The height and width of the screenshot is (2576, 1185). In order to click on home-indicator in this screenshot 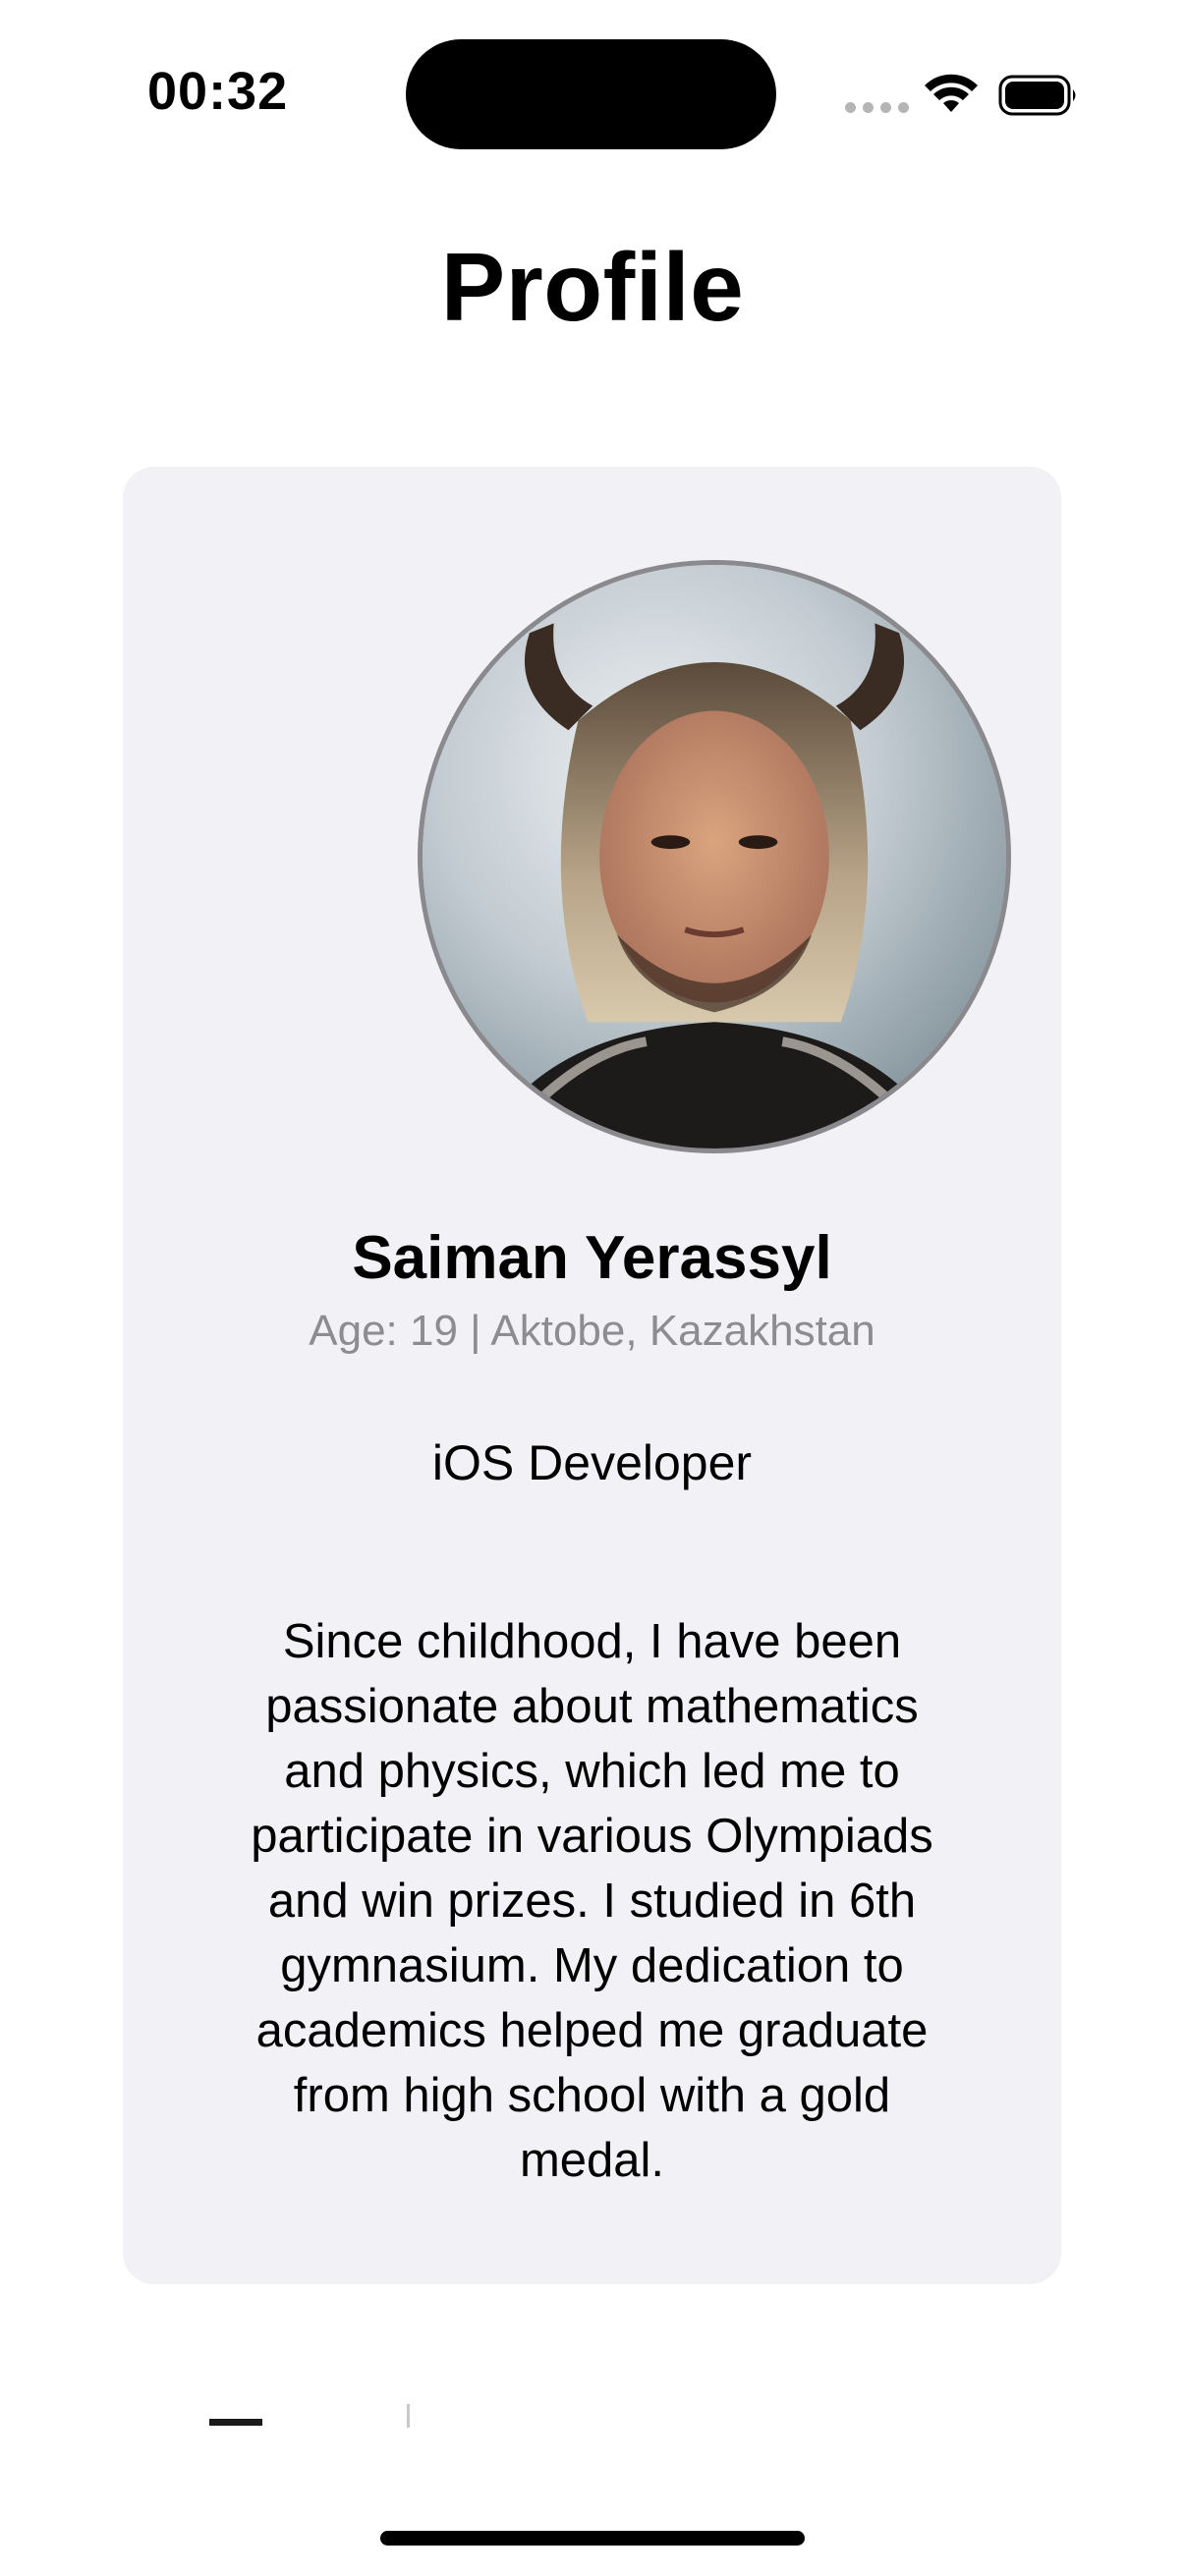, I will do `click(592, 2538)`.